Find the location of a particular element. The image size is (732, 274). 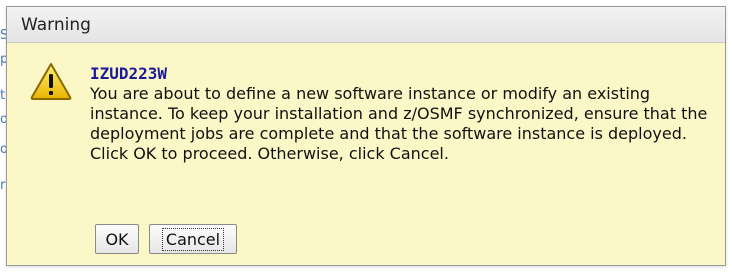

dialog-buttons: OK Cancel is located at coordinates (166, 239).